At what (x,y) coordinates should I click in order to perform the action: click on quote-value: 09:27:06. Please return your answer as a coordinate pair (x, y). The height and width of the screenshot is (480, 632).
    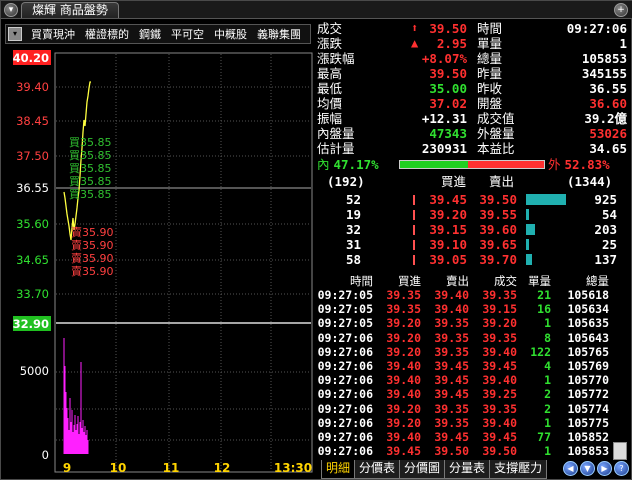
    Looking at the image, I should click on (596, 28).